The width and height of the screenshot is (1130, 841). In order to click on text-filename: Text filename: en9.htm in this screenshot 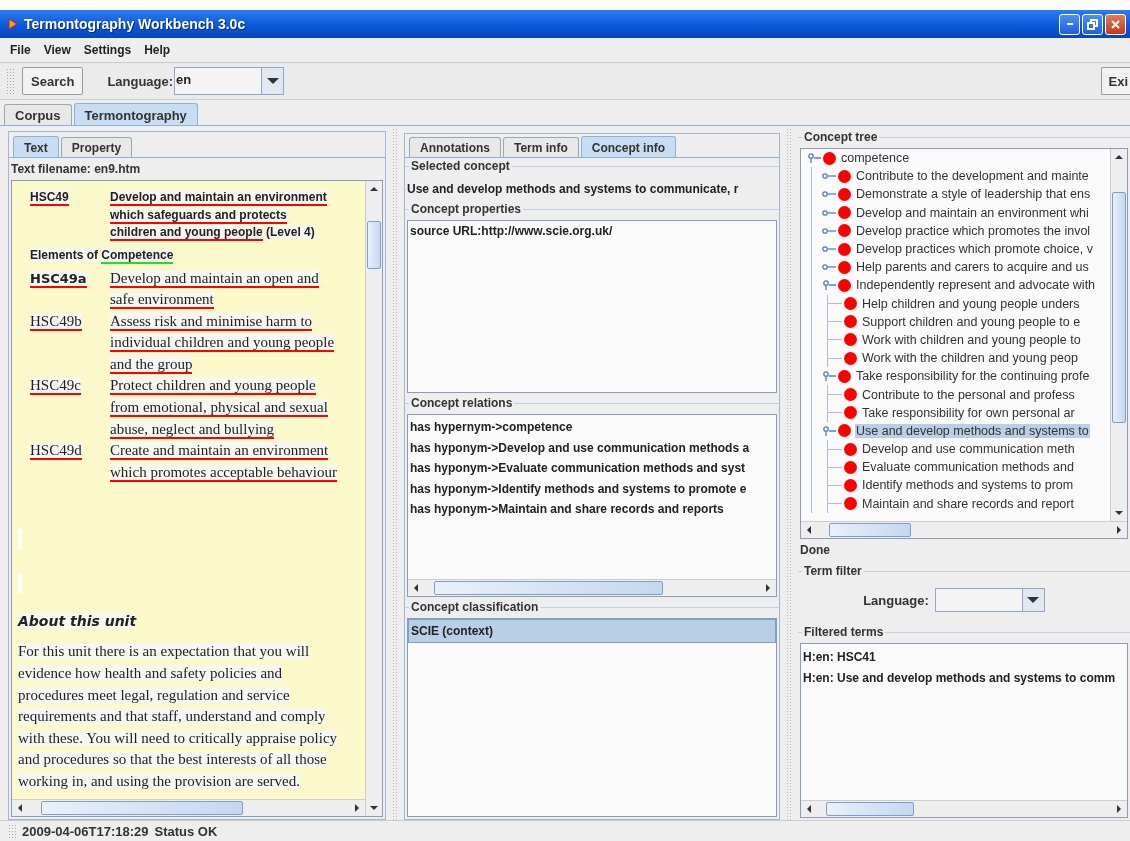, I will do `click(76, 169)`.